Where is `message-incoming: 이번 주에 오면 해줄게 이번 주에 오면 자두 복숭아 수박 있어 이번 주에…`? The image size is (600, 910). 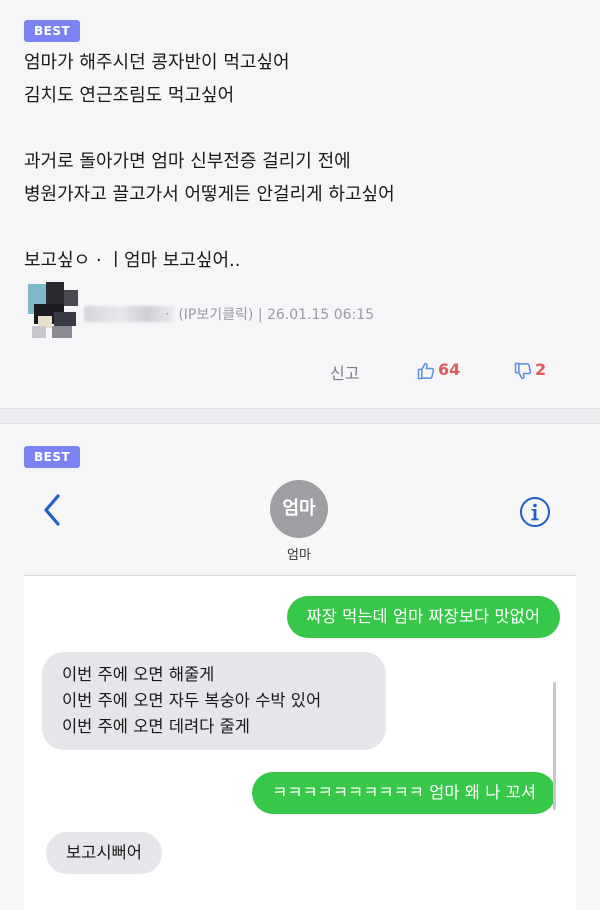 message-incoming: 이번 주에 오면 해줄게 이번 주에 오면 자두 복숭아 수박 있어 이번 주에… is located at coordinates (214, 701).